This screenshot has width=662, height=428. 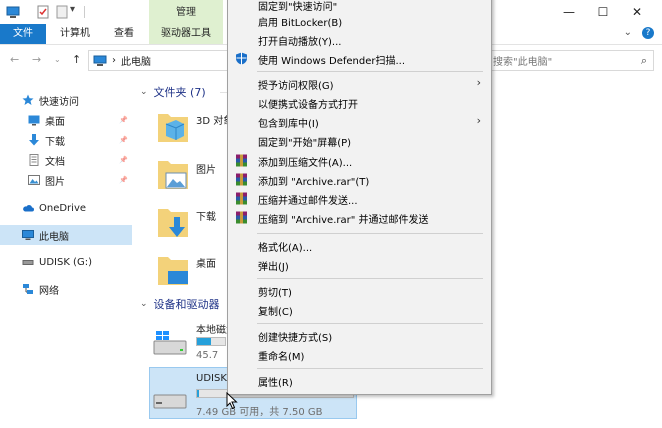 What do you see at coordinates (173, 271) in the screenshot?
I see `desktop-folder-icon` at bounding box center [173, 271].